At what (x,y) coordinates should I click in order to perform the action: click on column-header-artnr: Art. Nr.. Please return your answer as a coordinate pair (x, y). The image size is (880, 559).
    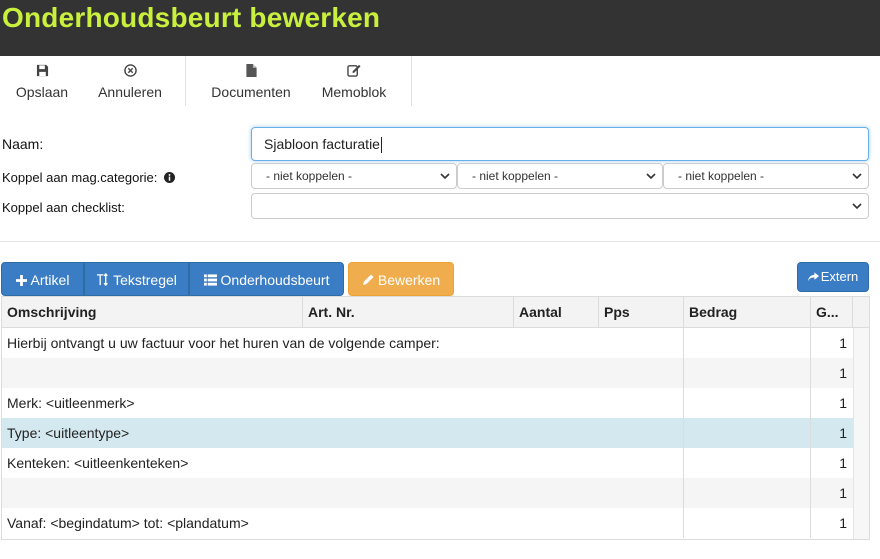
    Looking at the image, I should click on (408, 312).